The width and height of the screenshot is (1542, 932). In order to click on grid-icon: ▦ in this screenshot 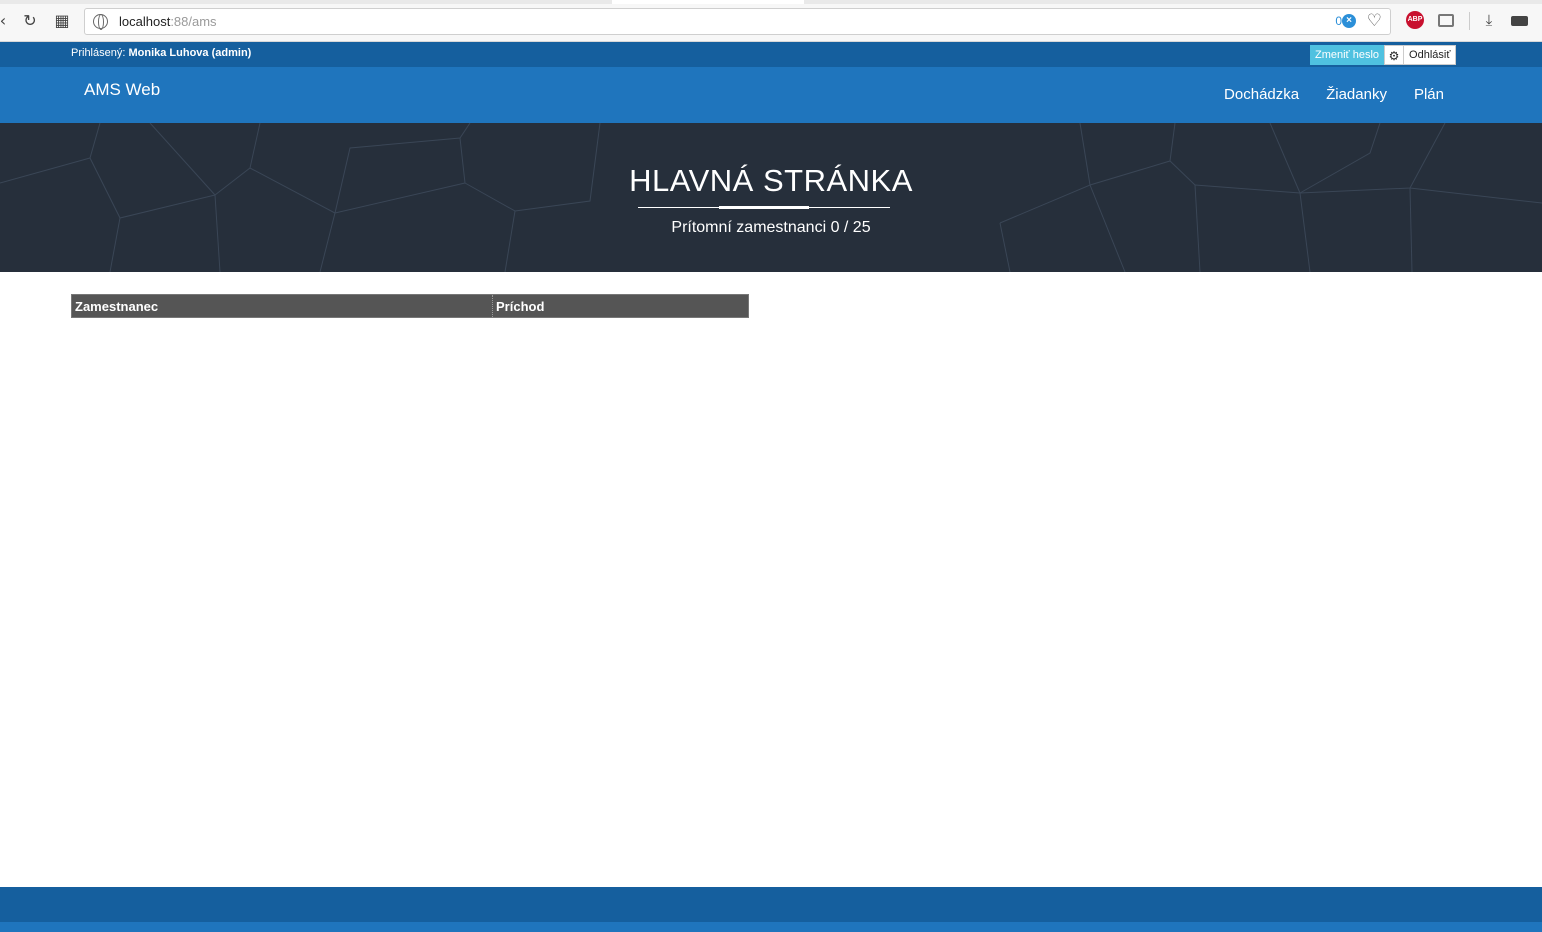, I will do `click(62, 21)`.